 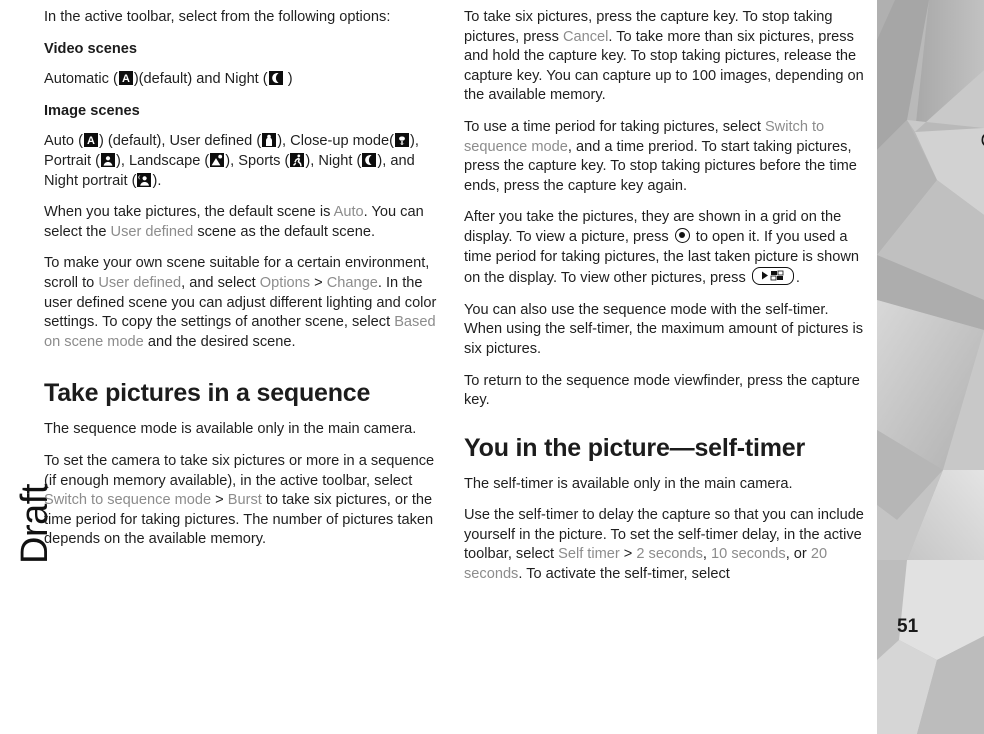 What do you see at coordinates (157, 180) in the screenshot?
I see `paren-o: ).` at bounding box center [157, 180].